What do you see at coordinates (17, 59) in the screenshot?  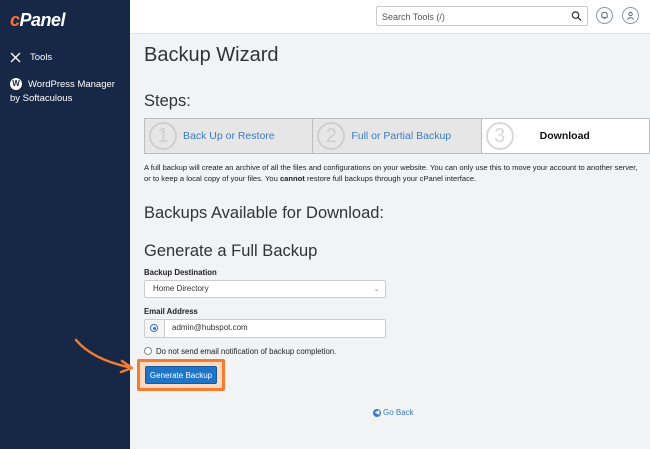 I see `tools-icon` at bounding box center [17, 59].